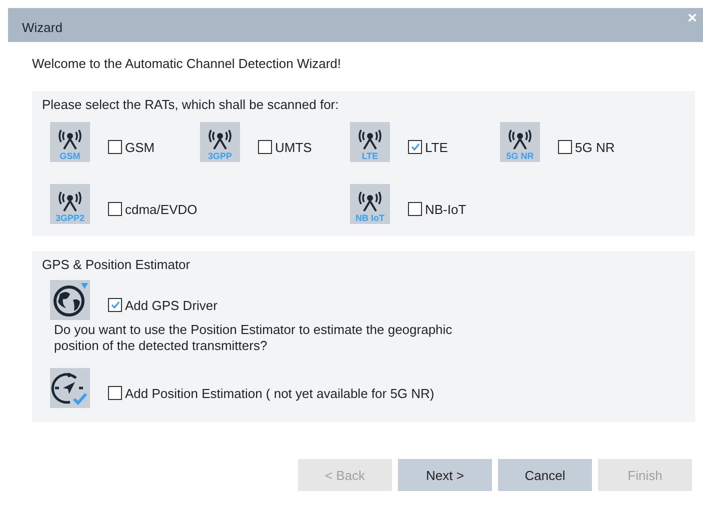  I want to click on checkbox-label: LTE, so click(436, 147).